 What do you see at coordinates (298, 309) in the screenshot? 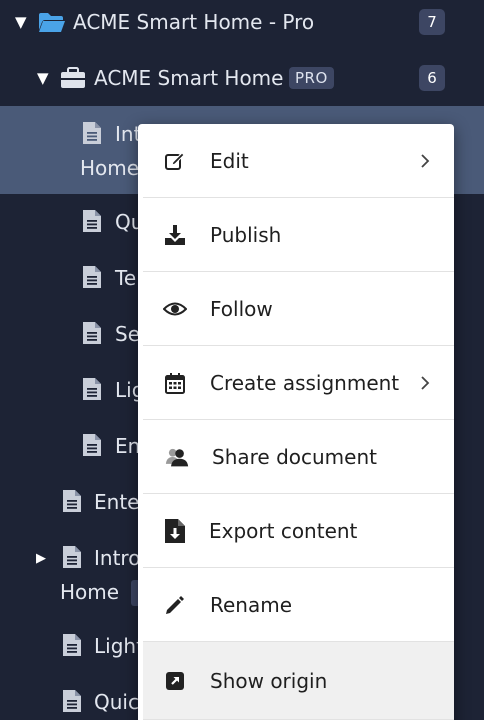
I see `menu-item-follow: Follow` at bounding box center [298, 309].